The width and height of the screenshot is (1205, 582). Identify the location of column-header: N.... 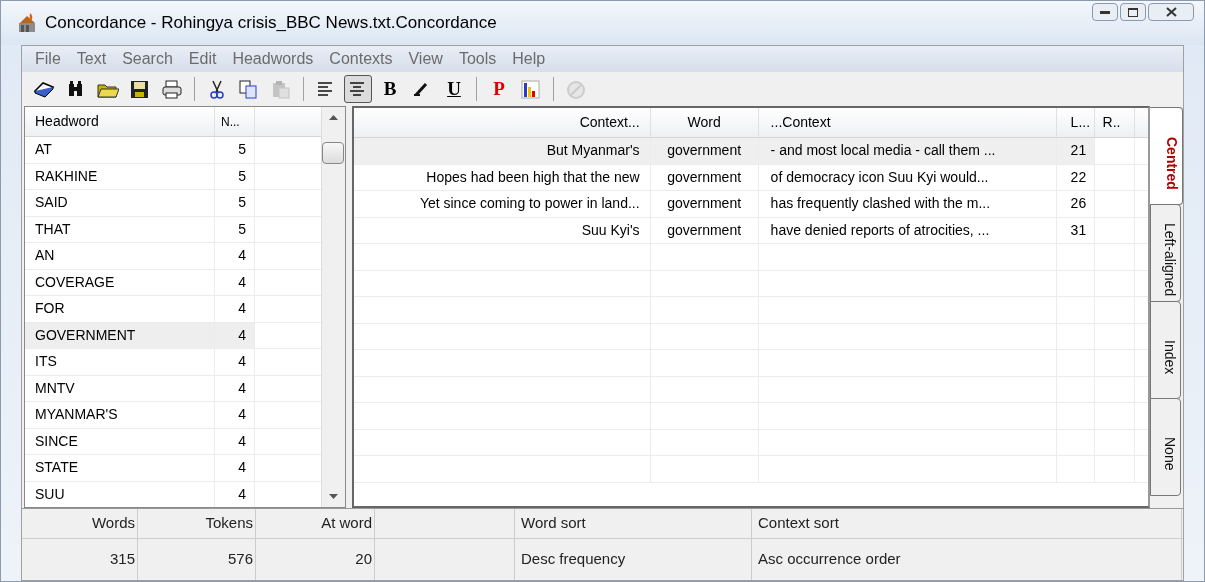
(235, 121).